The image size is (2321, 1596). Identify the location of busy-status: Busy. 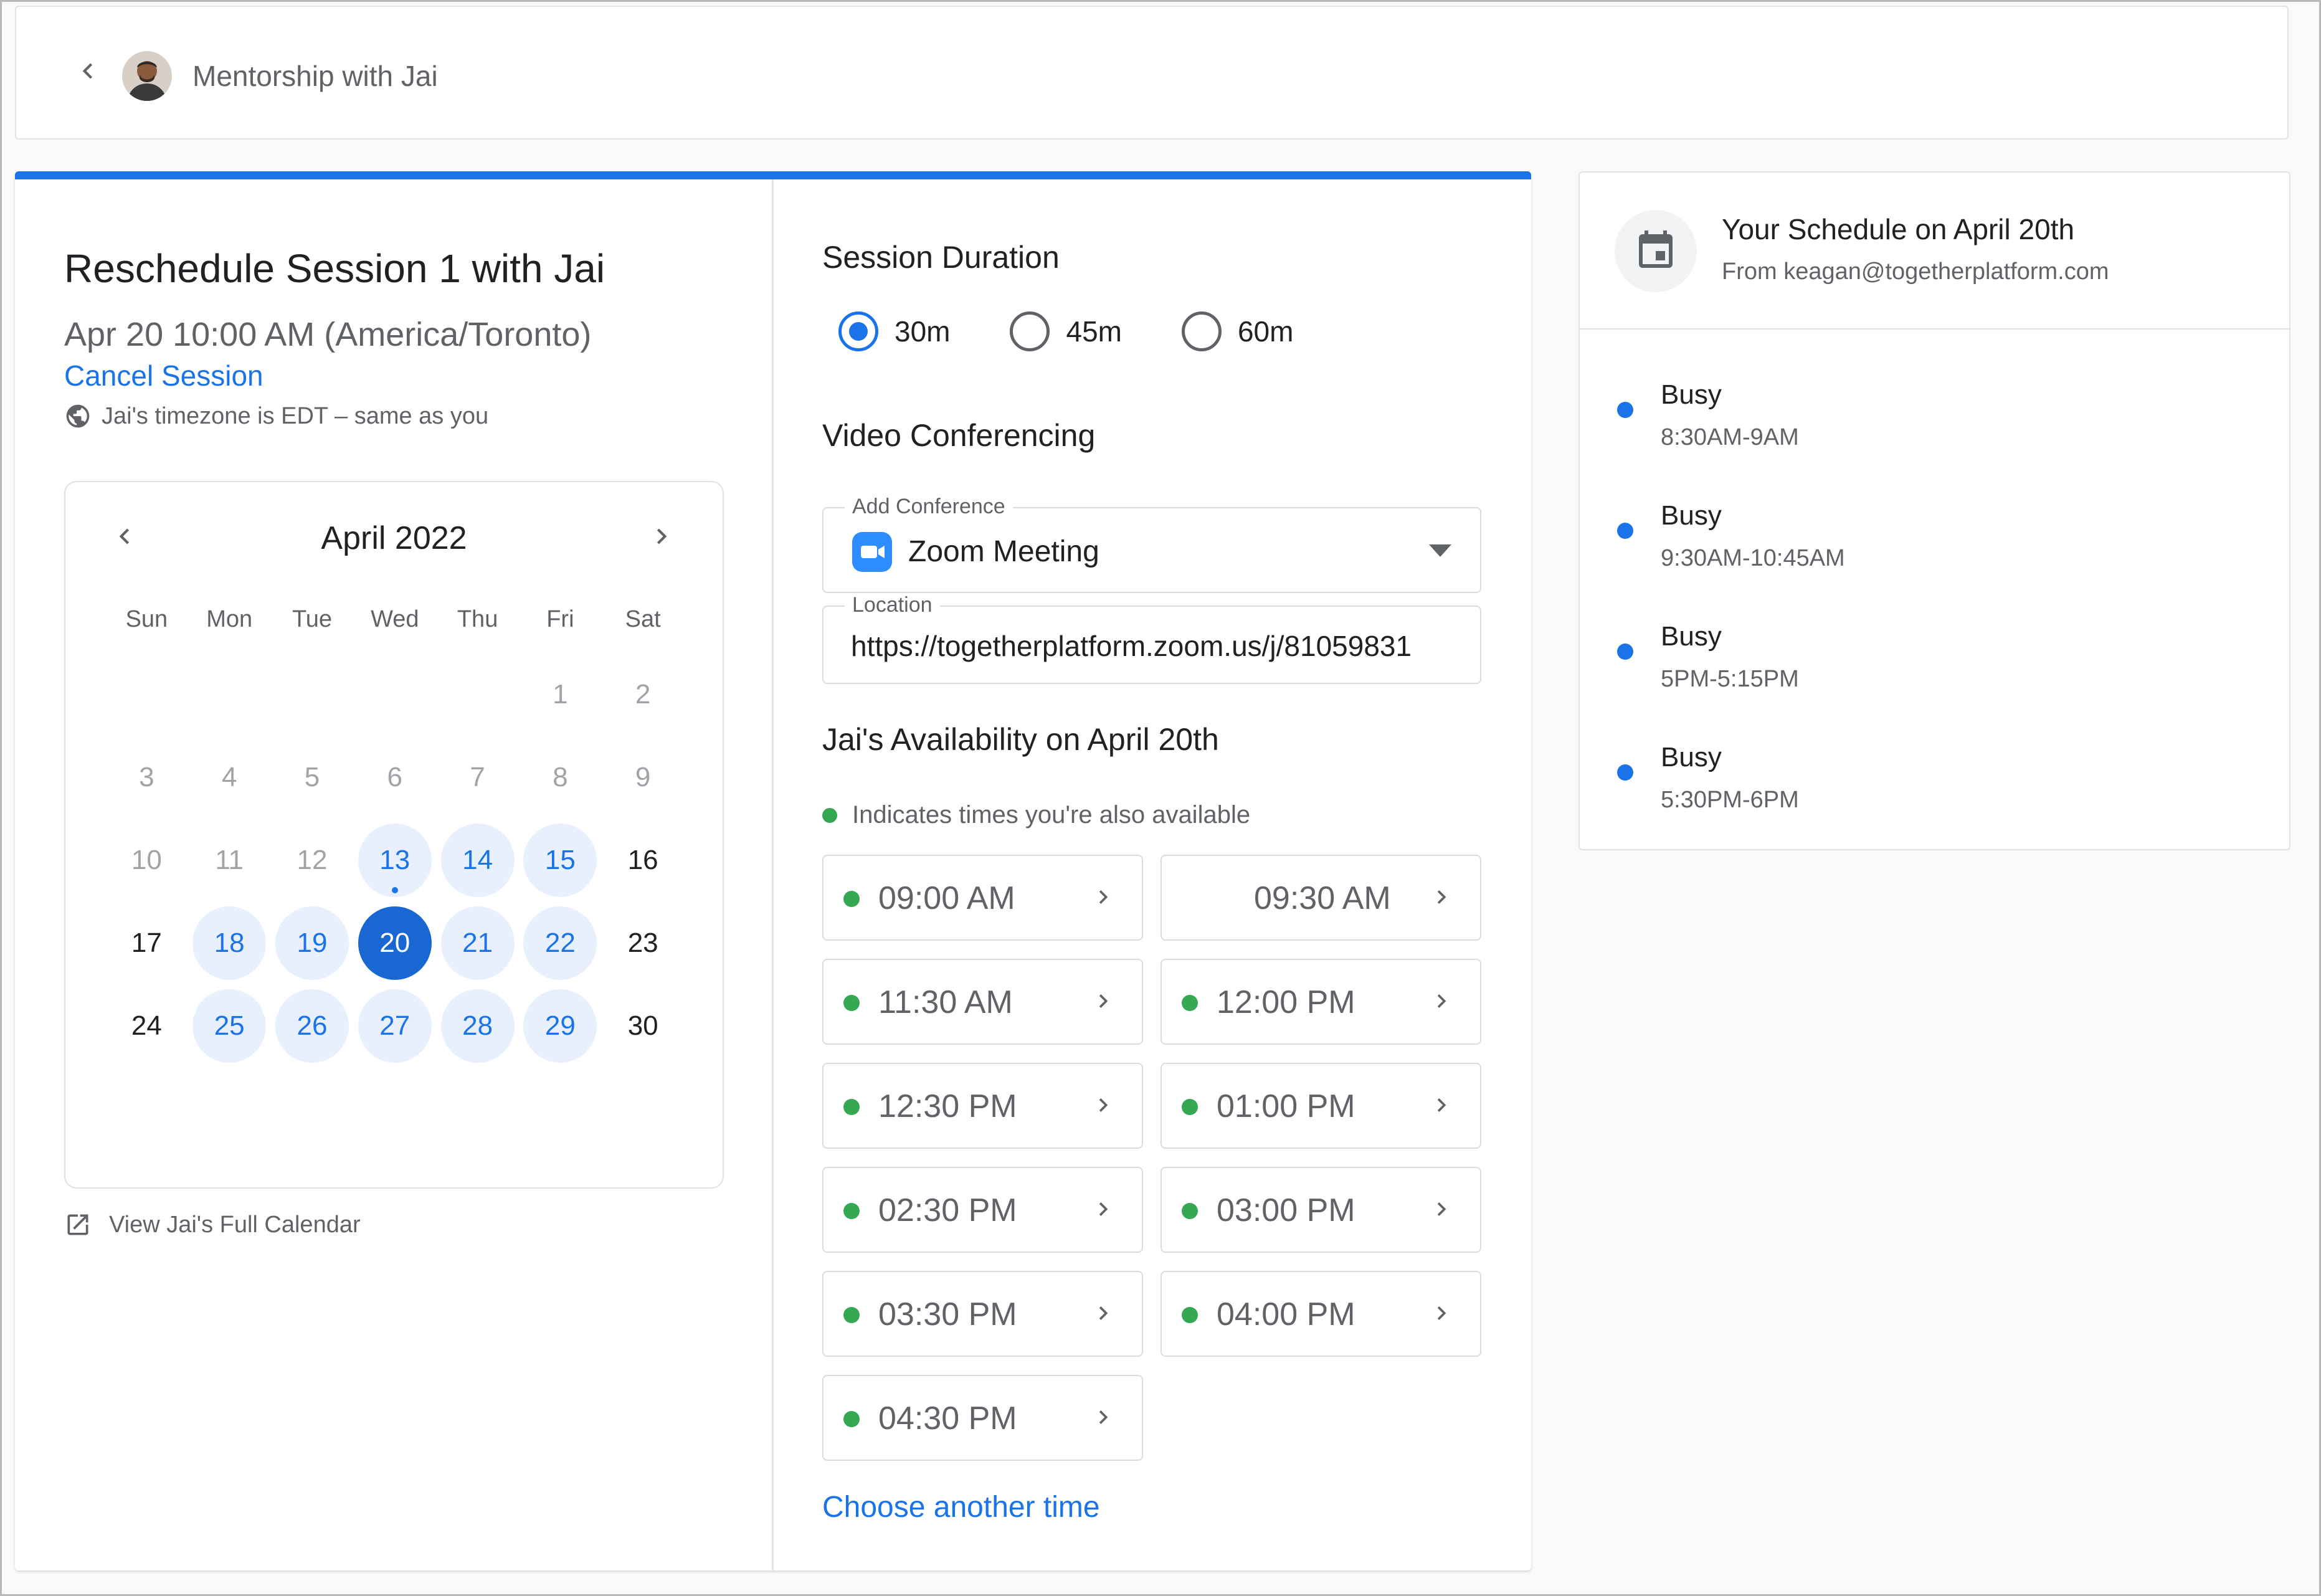
(1691, 515).